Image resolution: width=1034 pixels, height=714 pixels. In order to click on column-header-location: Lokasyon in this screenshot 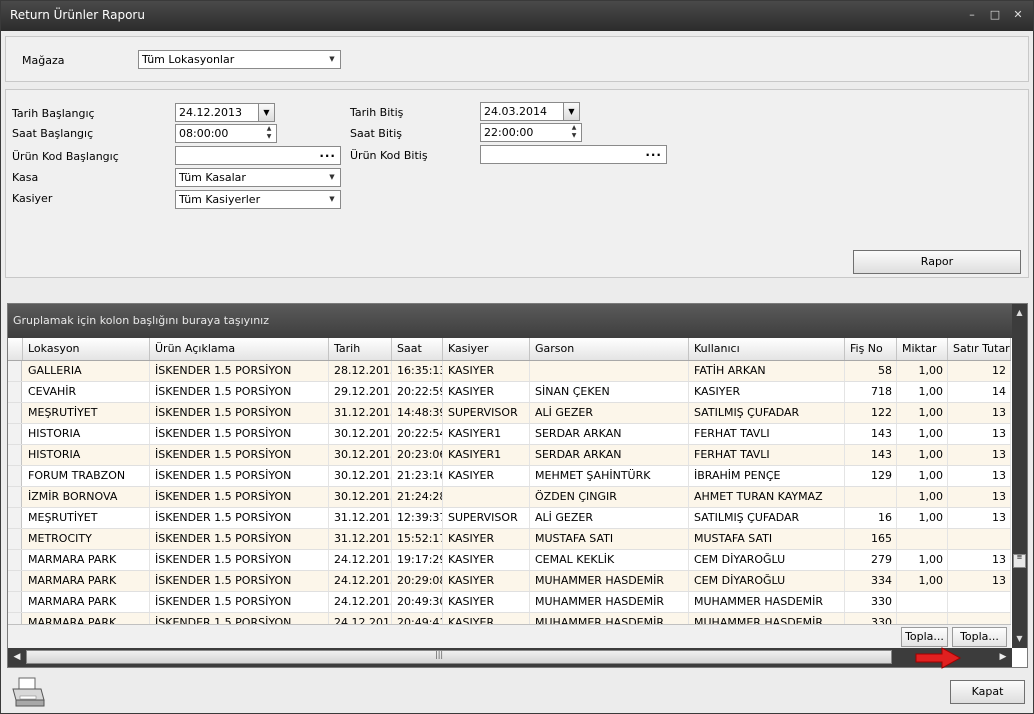, I will do `click(86, 349)`.